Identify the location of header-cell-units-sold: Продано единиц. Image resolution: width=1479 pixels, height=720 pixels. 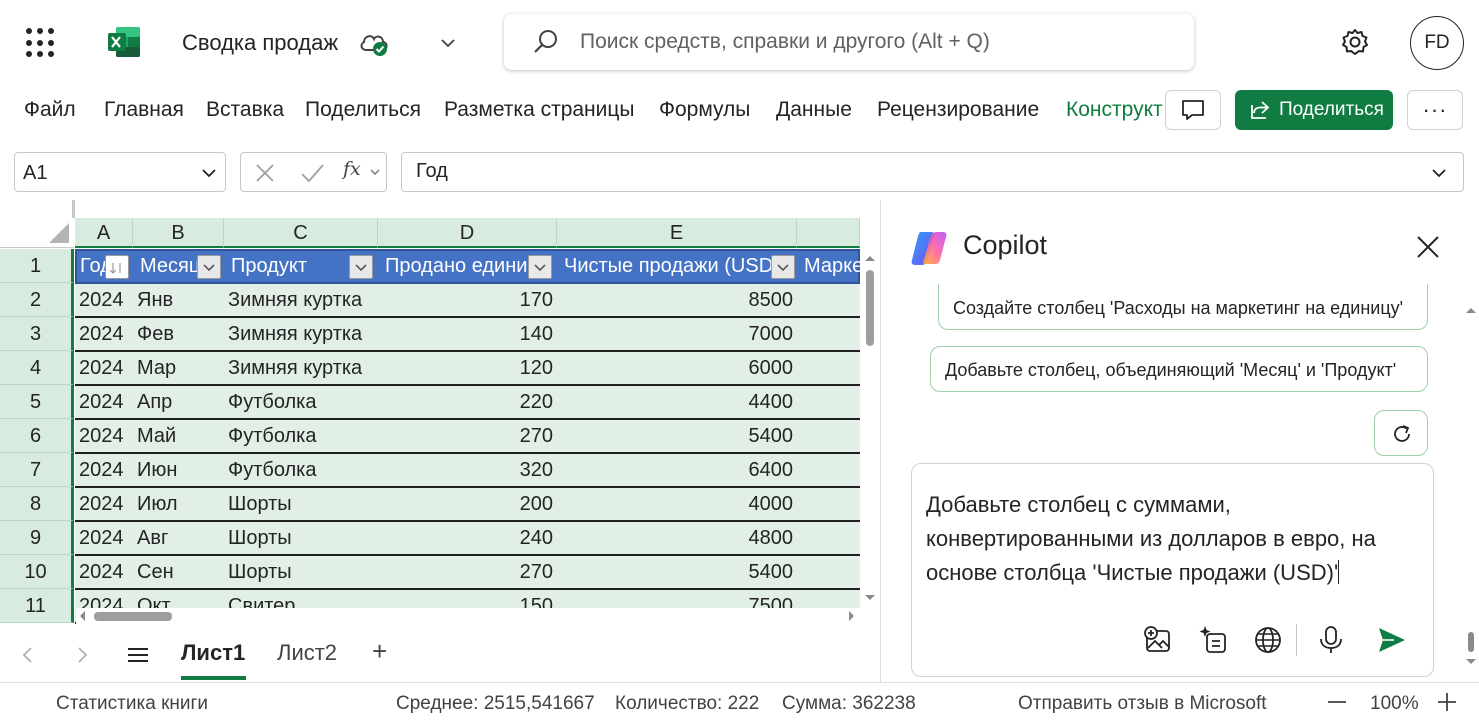
(454, 266).